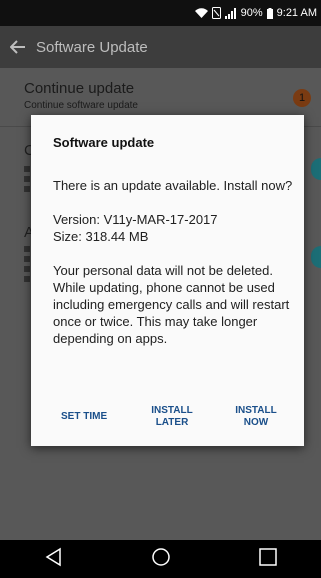 This screenshot has height=578, width=321. Describe the element at coordinates (160, 47) in the screenshot. I see `app-bar: Software Update` at that location.